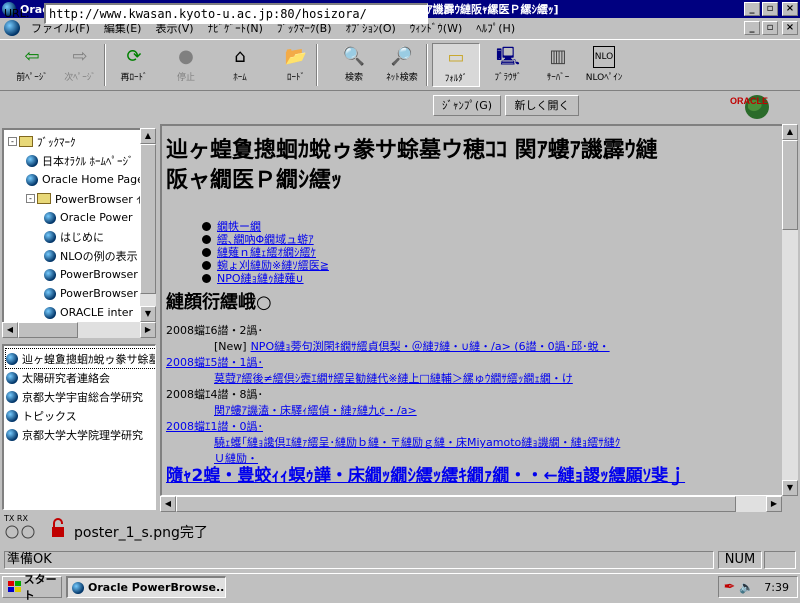  What do you see at coordinates (790, 28) in the screenshot?
I see `mdi-close-button: ×` at bounding box center [790, 28].